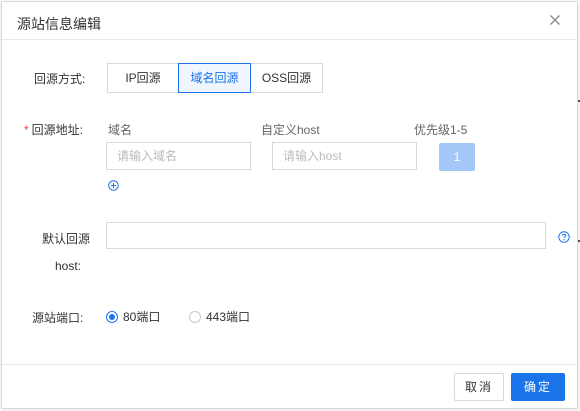 Image resolution: width=580 pixels, height=411 pixels. I want to click on confirm-button: 确定, so click(538, 387).